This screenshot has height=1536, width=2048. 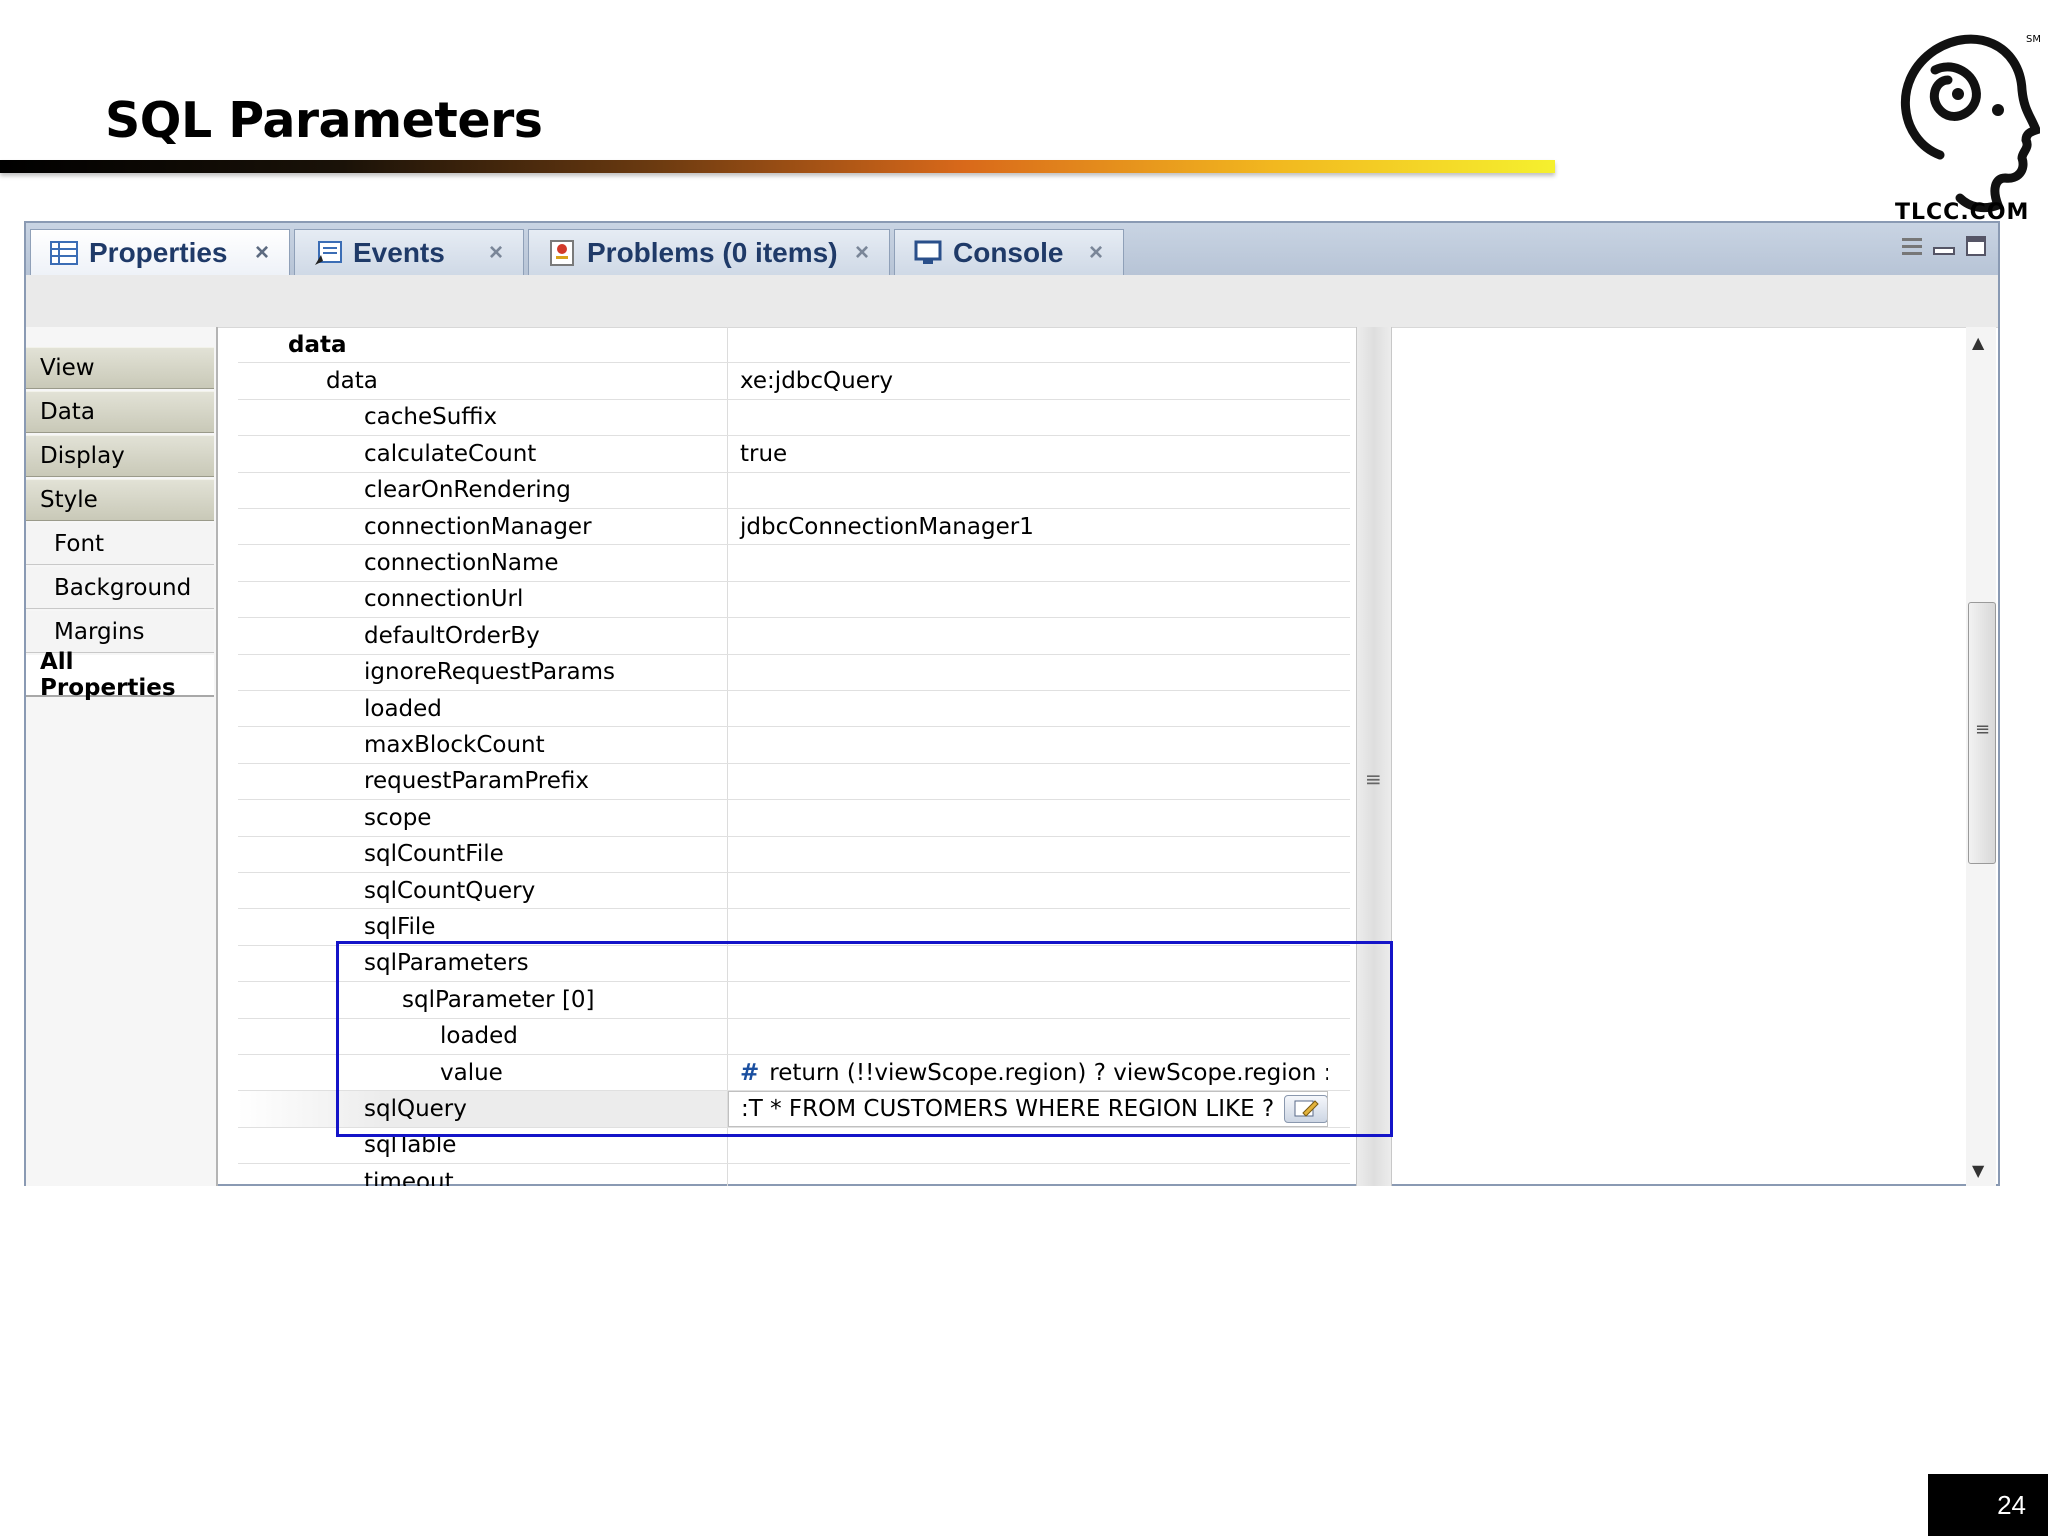 What do you see at coordinates (887, 526) in the screenshot?
I see `property-value-text: jdbcConnectionManager1` at bounding box center [887, 526].